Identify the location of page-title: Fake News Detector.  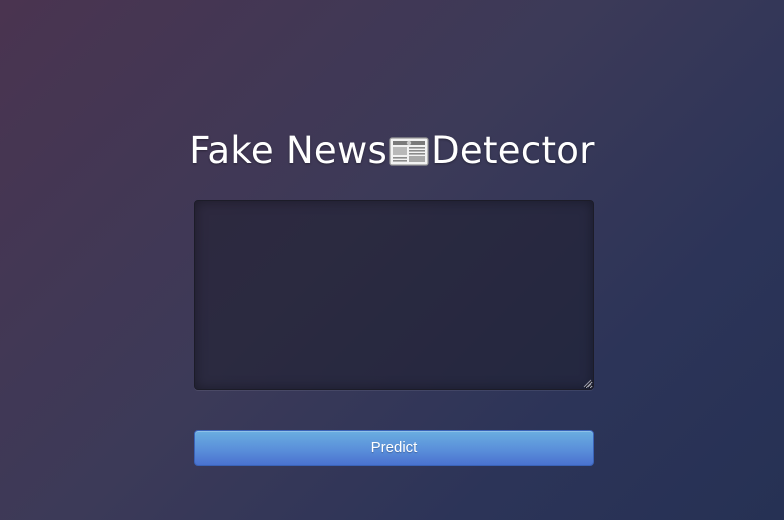
(392, 151).